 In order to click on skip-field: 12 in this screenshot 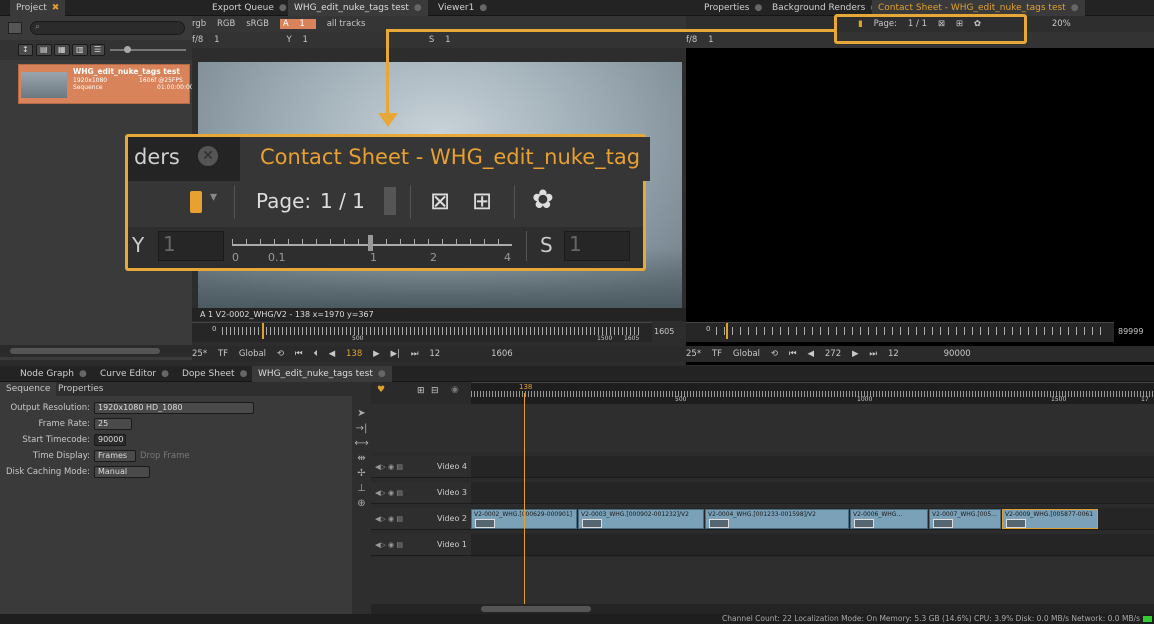, I will do `click(434, 354)`.